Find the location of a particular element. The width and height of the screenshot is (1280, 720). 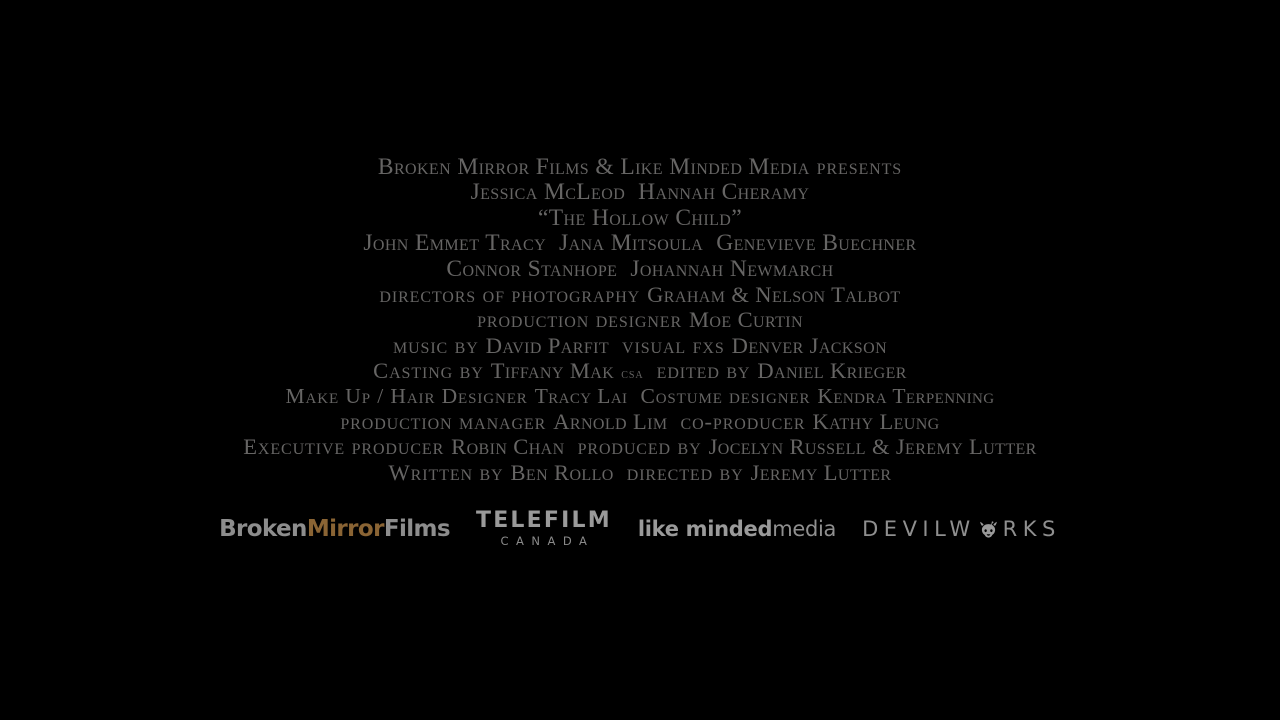

credit-name: Moe Curtin is located at coordinates (746, 320).